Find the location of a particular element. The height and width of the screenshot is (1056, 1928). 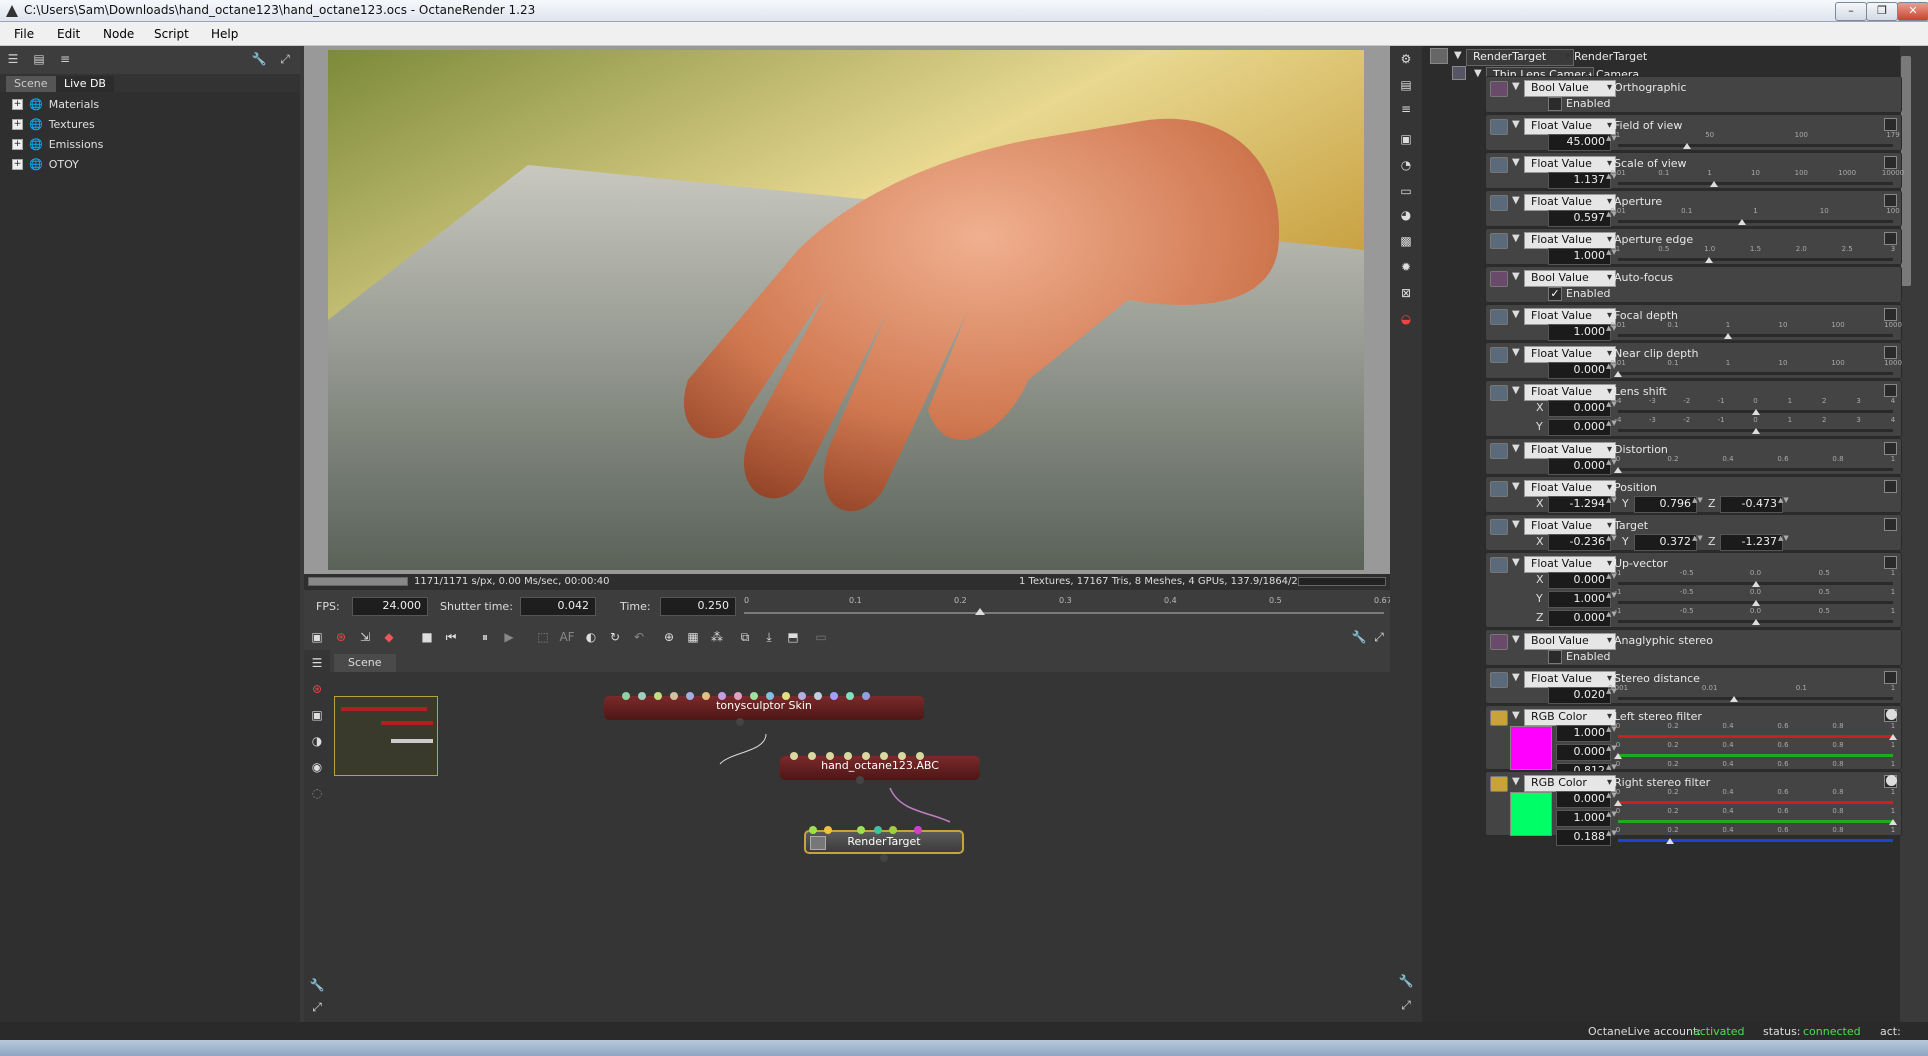

focus-picker-icon: AF is located at coordinates (567, 637).